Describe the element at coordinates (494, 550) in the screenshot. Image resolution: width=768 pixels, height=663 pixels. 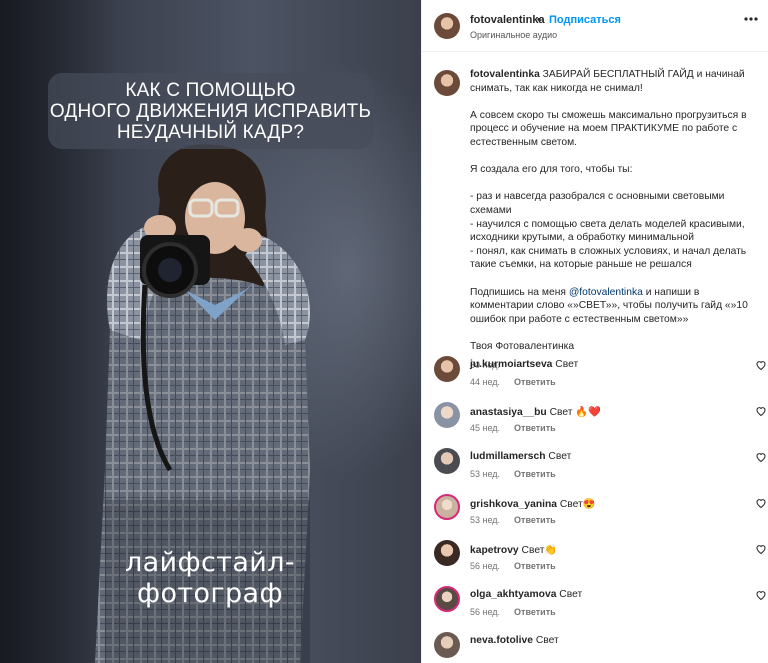
I see `comment-username: kapetrovy` at that location.